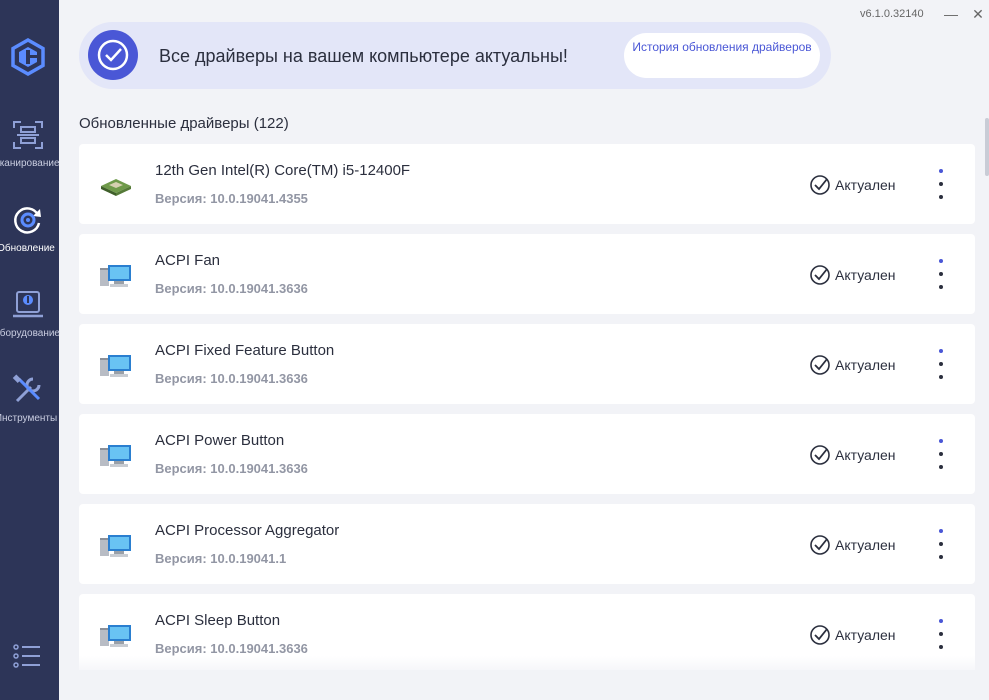 This screenshot has width=989, height=700. I want to click on close-button: ✕, so click(978, 14).